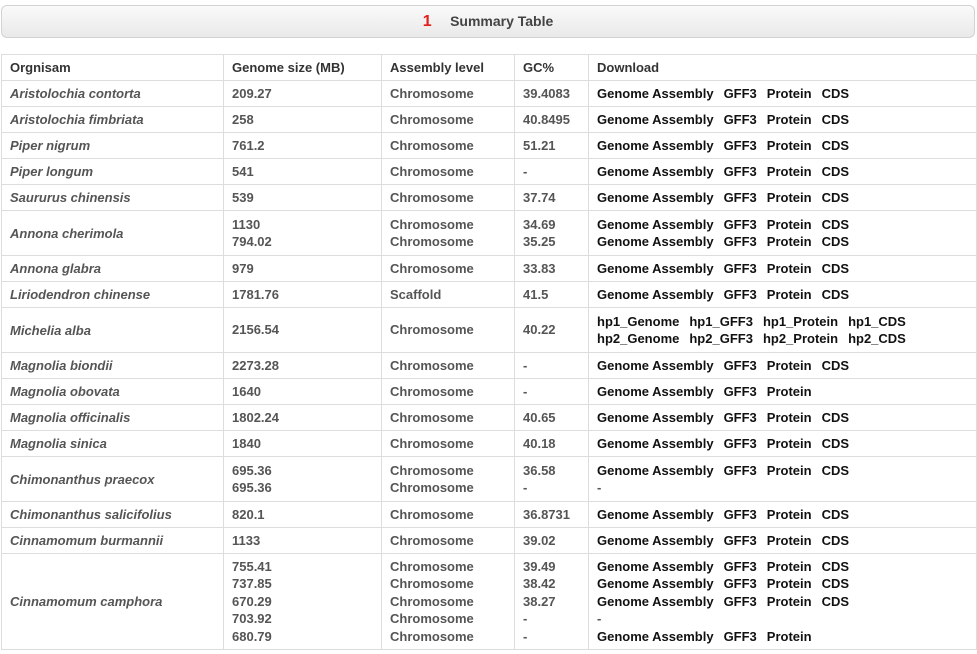 The image size is (977, 654). I want to click on download-link-hp1-gff3: hp1_GFF3, so click(721, 321).